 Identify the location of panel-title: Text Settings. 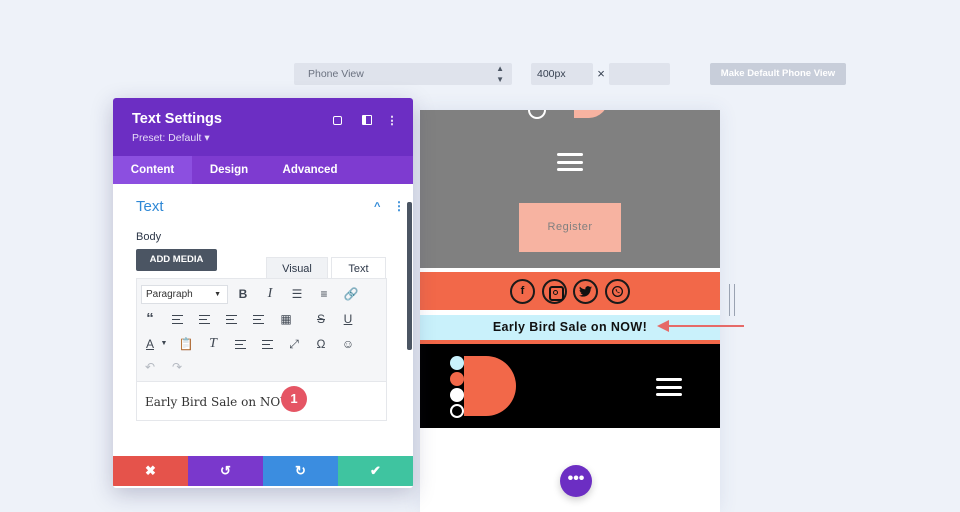
(177, 119).